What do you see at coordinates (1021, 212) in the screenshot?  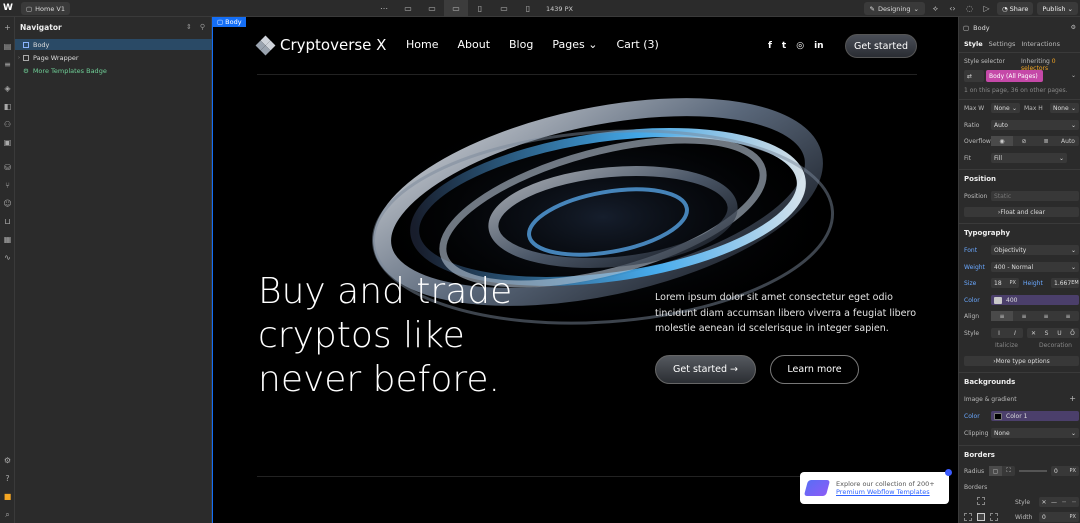 I see `float-clear-button: › Float and clear` at bounding box center [1021, 212].